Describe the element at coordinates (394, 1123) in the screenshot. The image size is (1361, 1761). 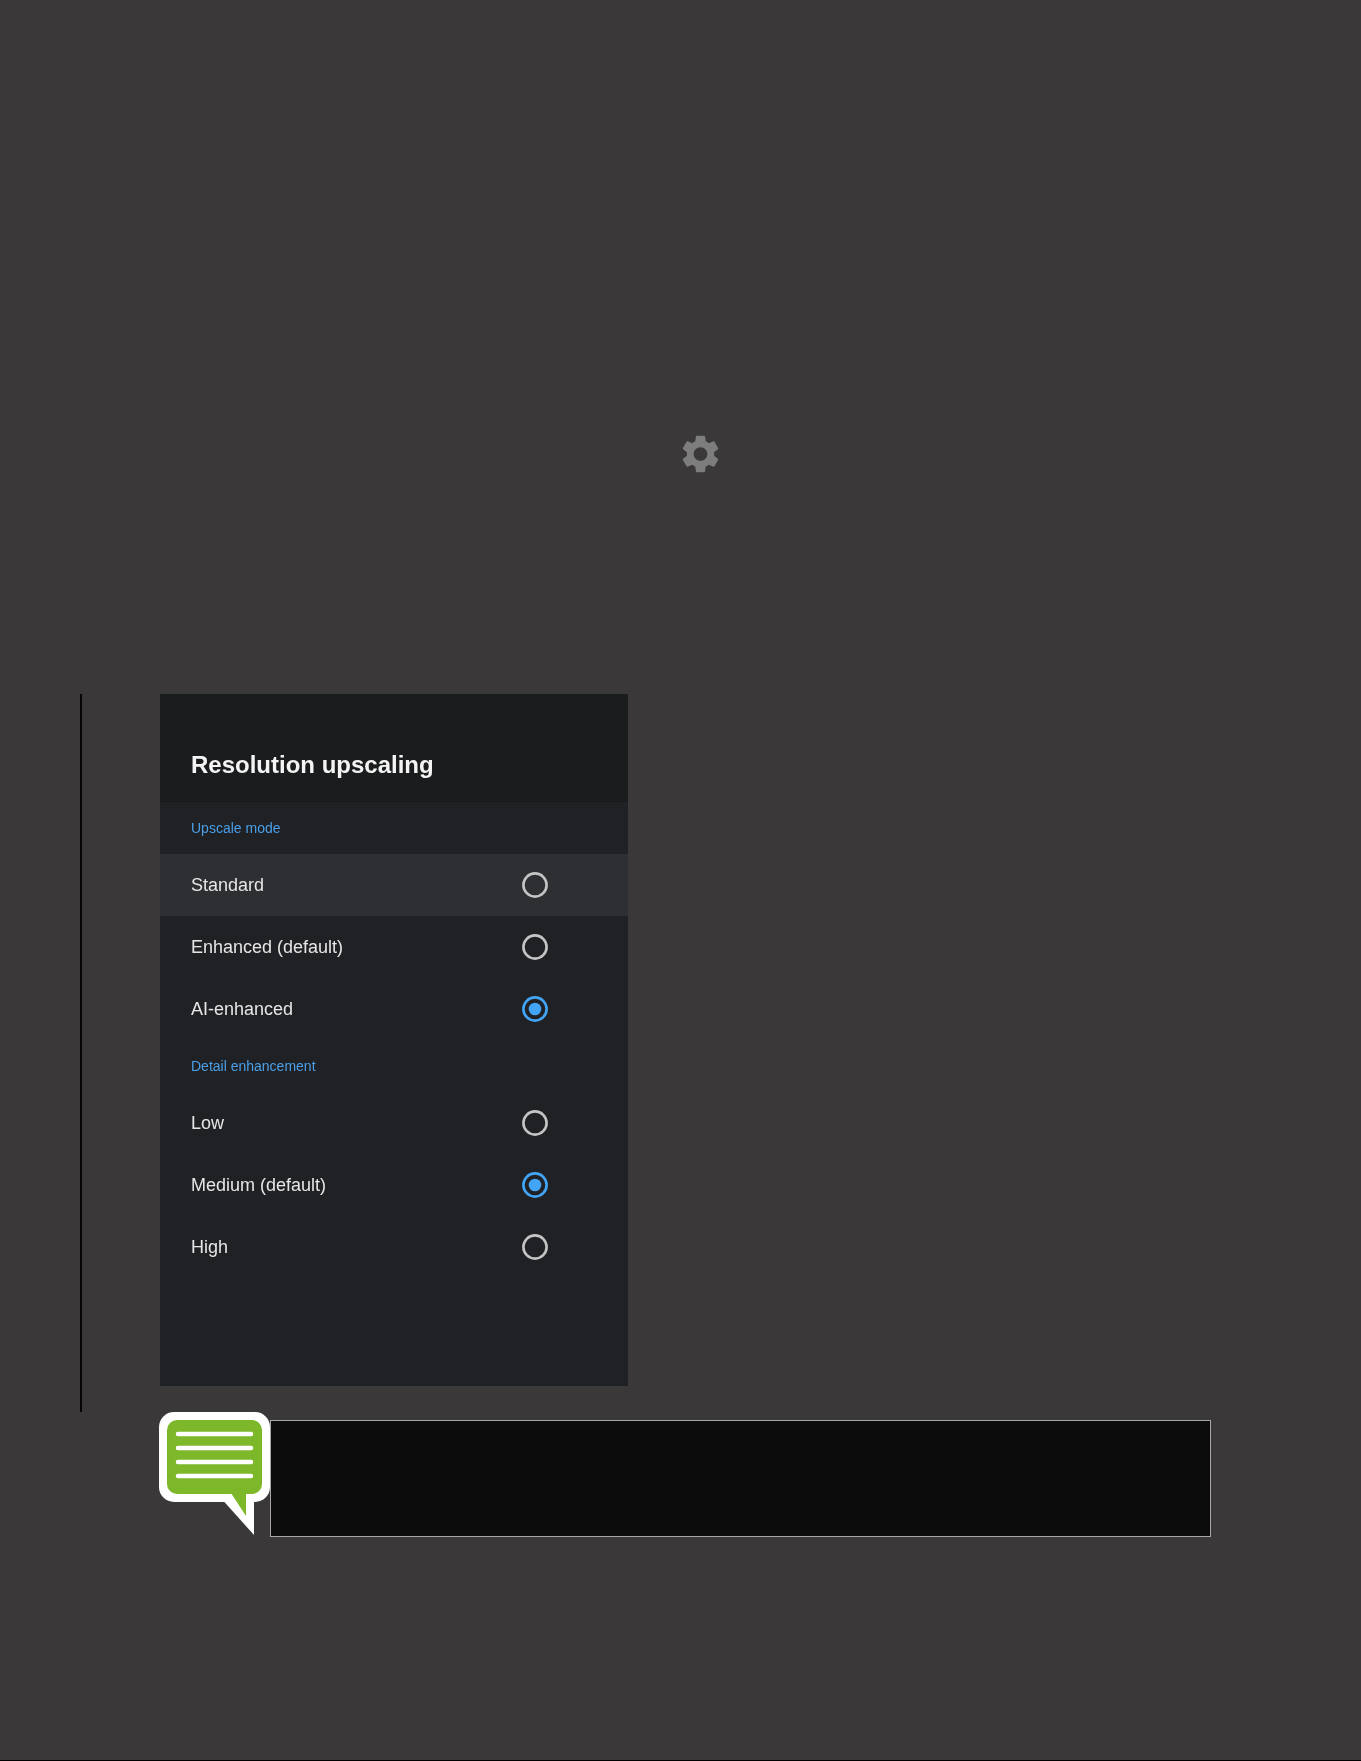
I see `option-row: Low` at that location.